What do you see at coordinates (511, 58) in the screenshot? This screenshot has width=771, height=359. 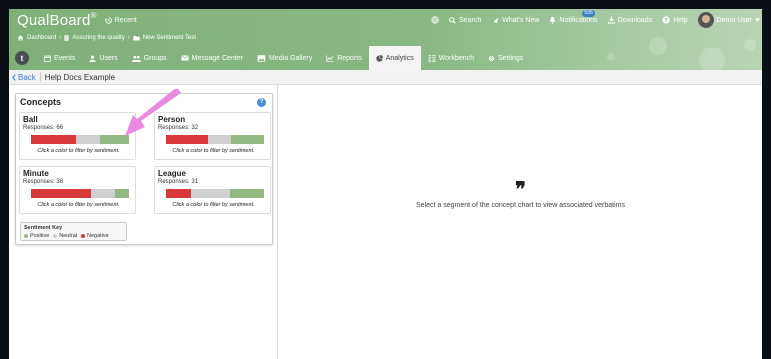 I see `tab-settings-label: Settings` at bounding box center [511, 58].